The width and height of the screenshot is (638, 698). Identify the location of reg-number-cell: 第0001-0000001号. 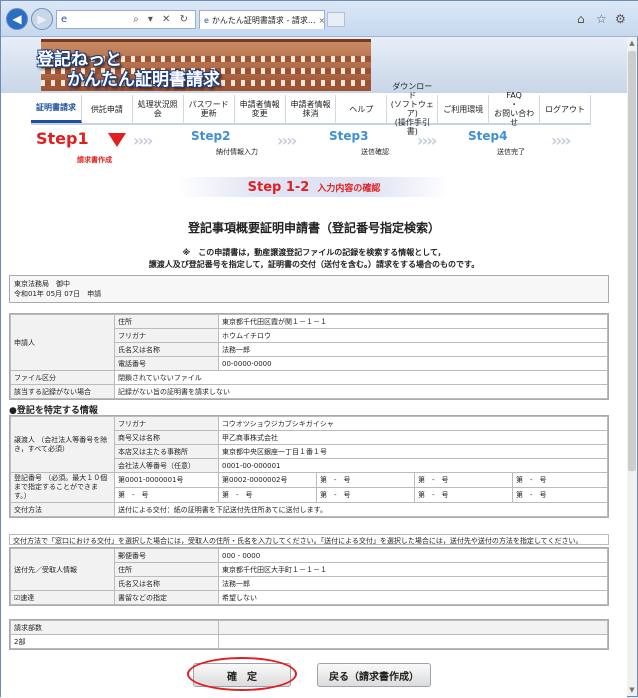
(166, 480).